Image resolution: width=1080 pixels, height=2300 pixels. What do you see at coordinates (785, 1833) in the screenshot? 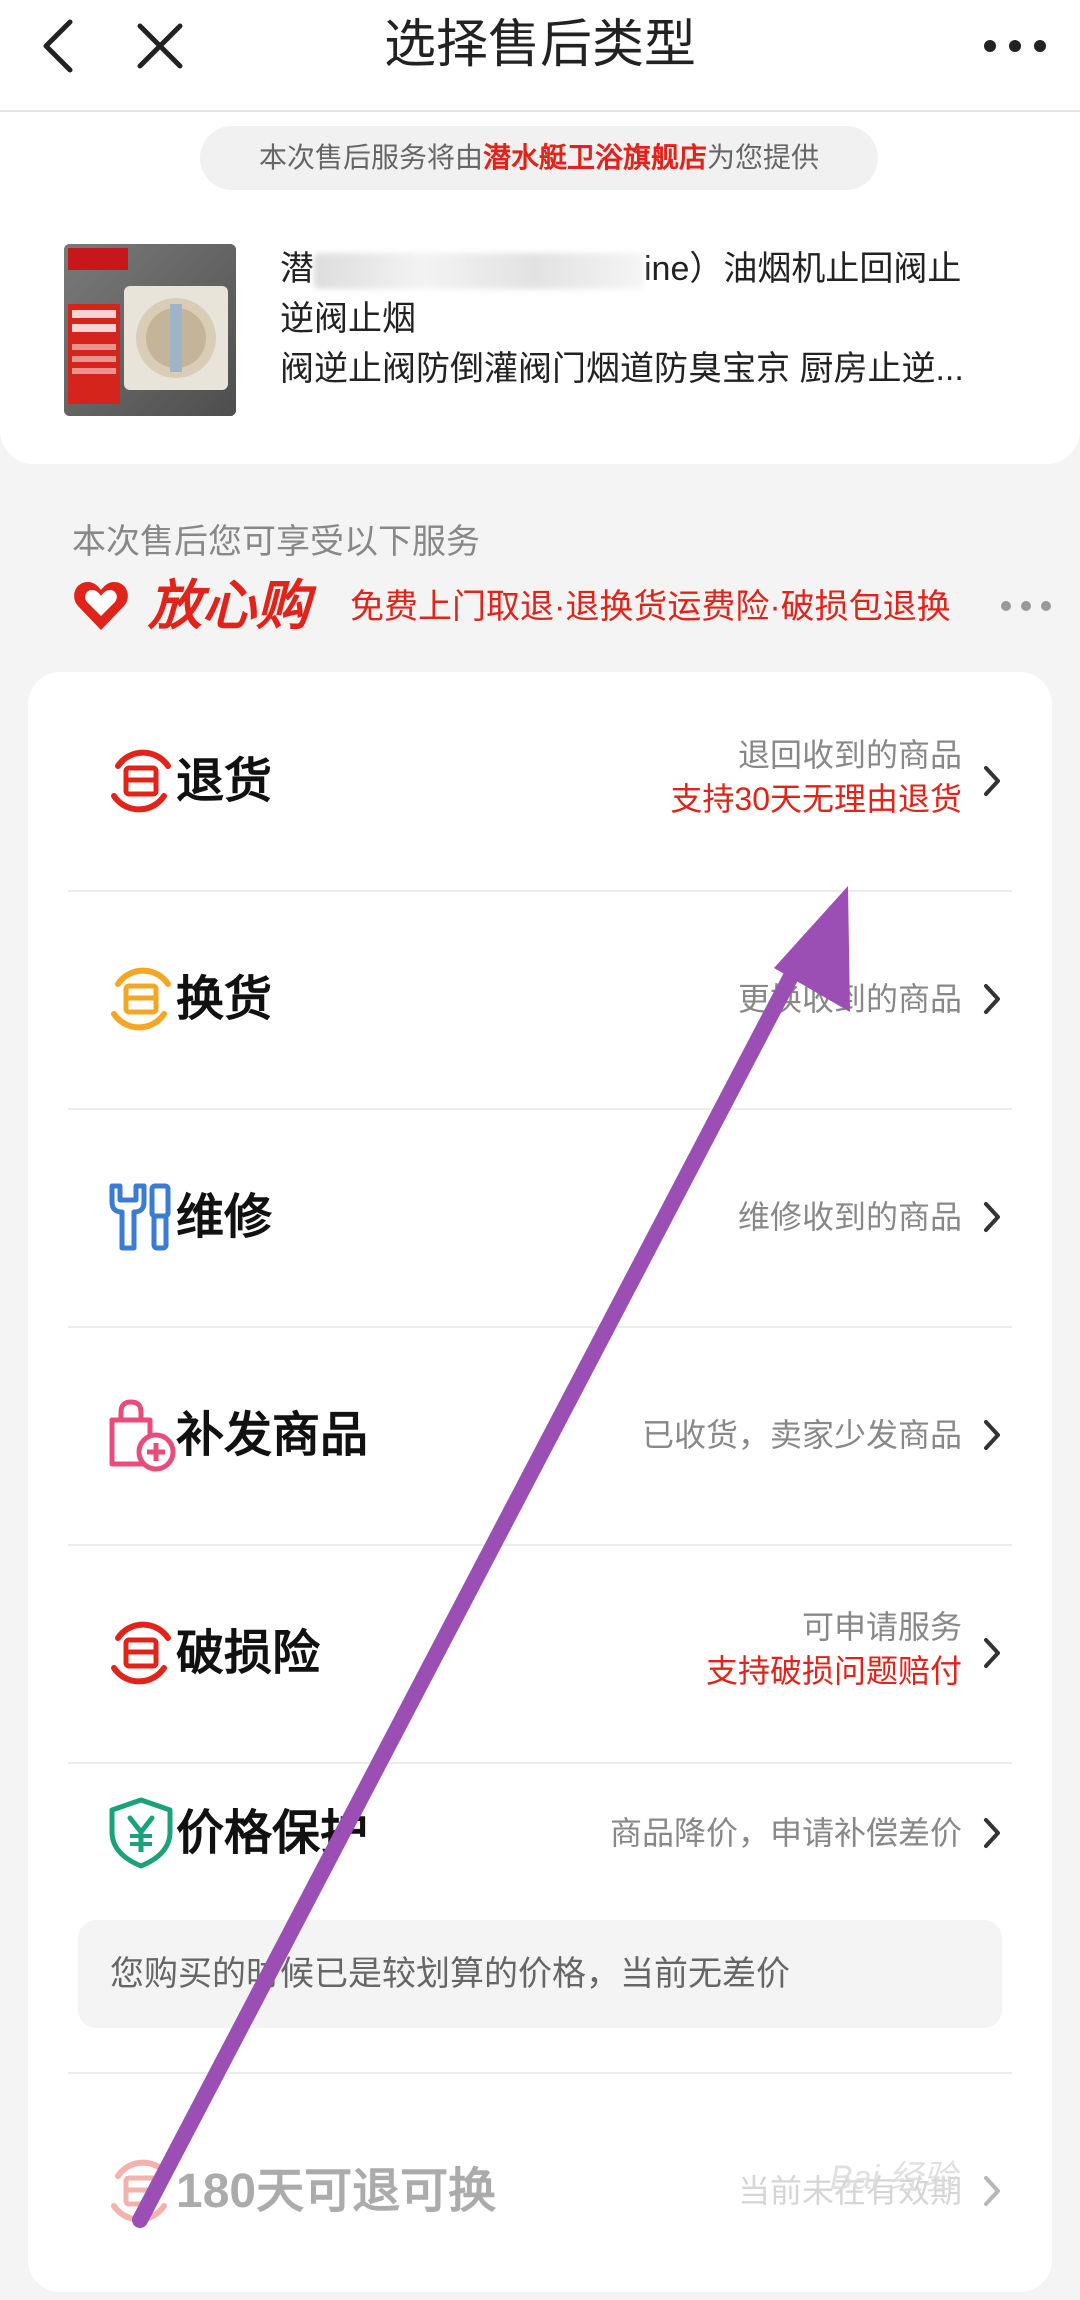
I see `option-desc: 商品降价，申请补偿差价` at bounding box center [785, 1833].